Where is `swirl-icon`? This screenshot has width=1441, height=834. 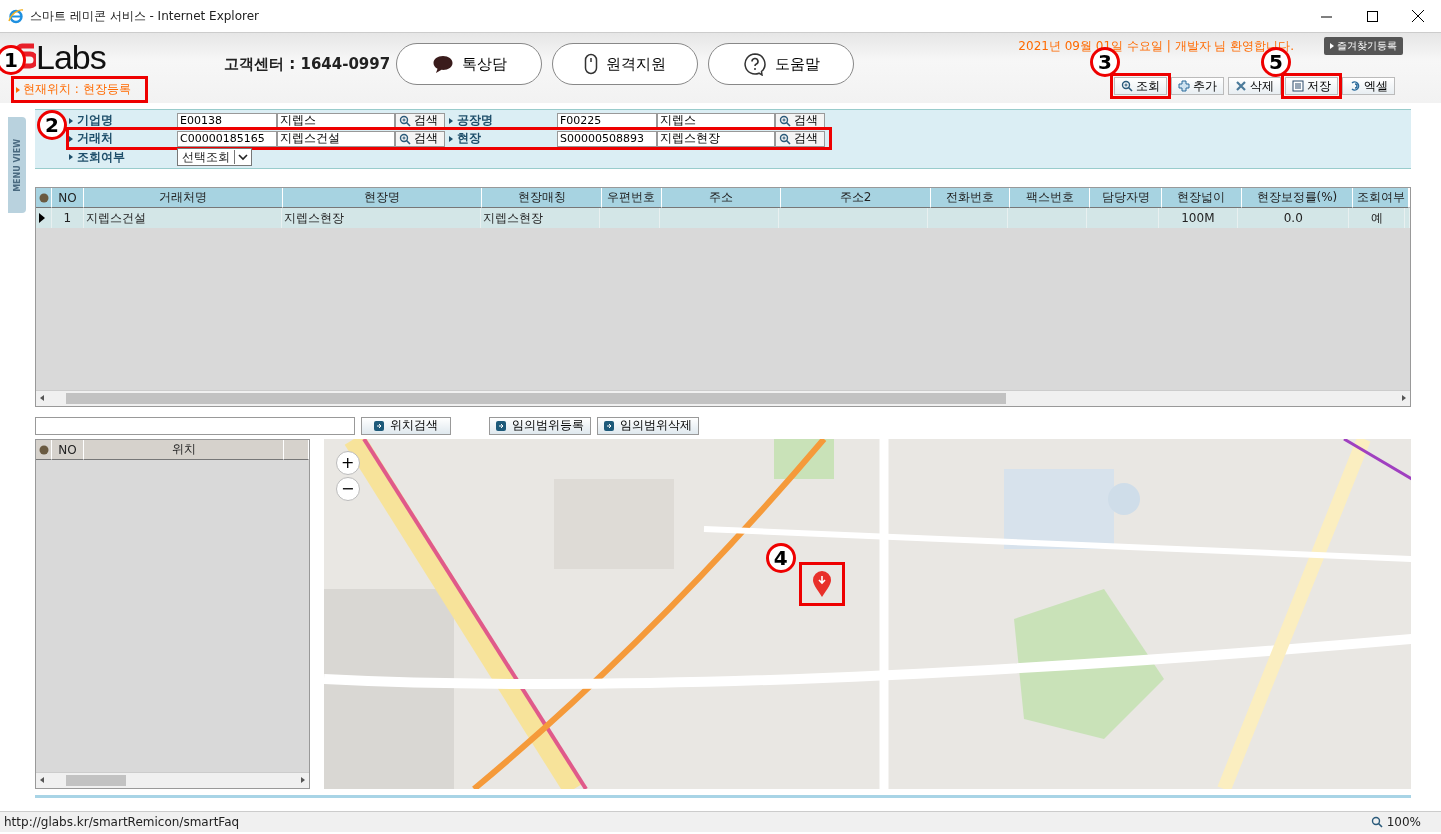 swirl-icon is located at coordinates (1355, 86).